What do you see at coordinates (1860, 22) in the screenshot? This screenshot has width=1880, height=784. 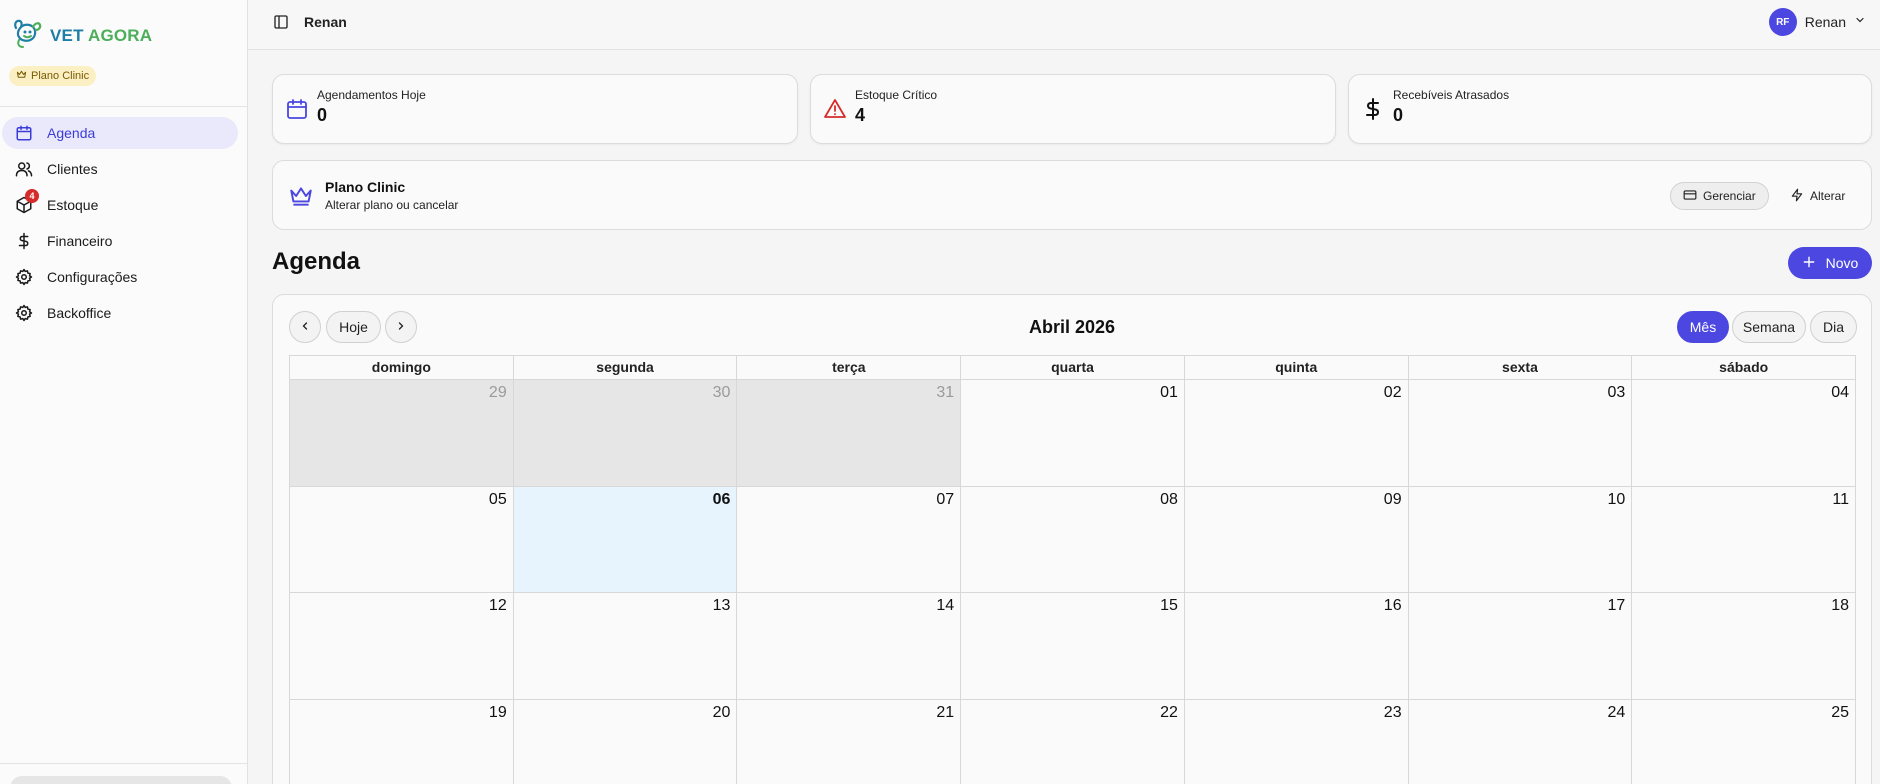 I see `chevron-down-icon` at bounding box center [1860, 22].